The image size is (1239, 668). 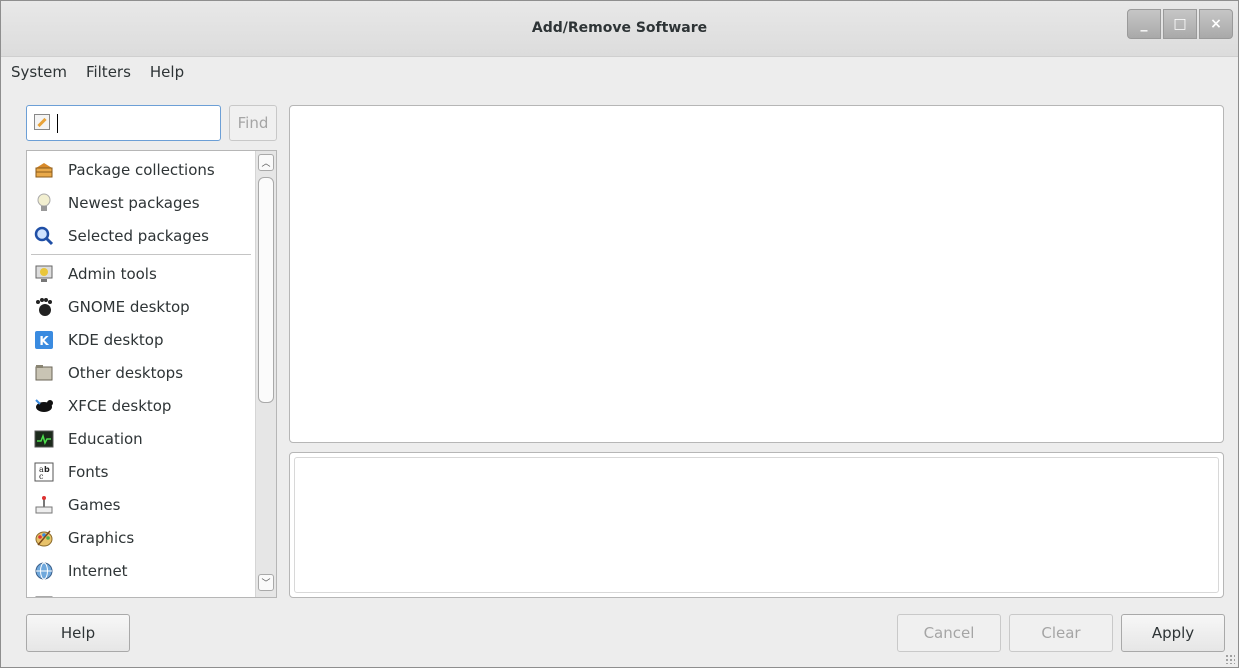 What do you see at coordinates (44, 274) in the screenshot?
I see `admin-tools-icon` at bounding box center [44, 274].